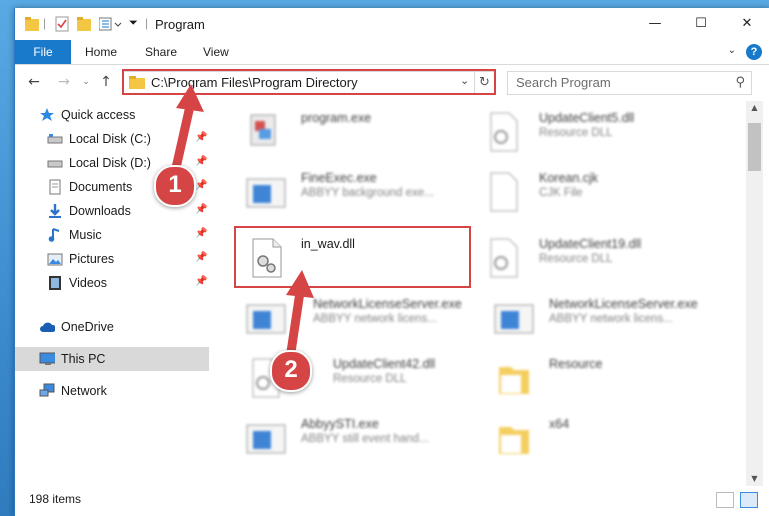  I want to click on annotation-arrows, so click(242, 220).